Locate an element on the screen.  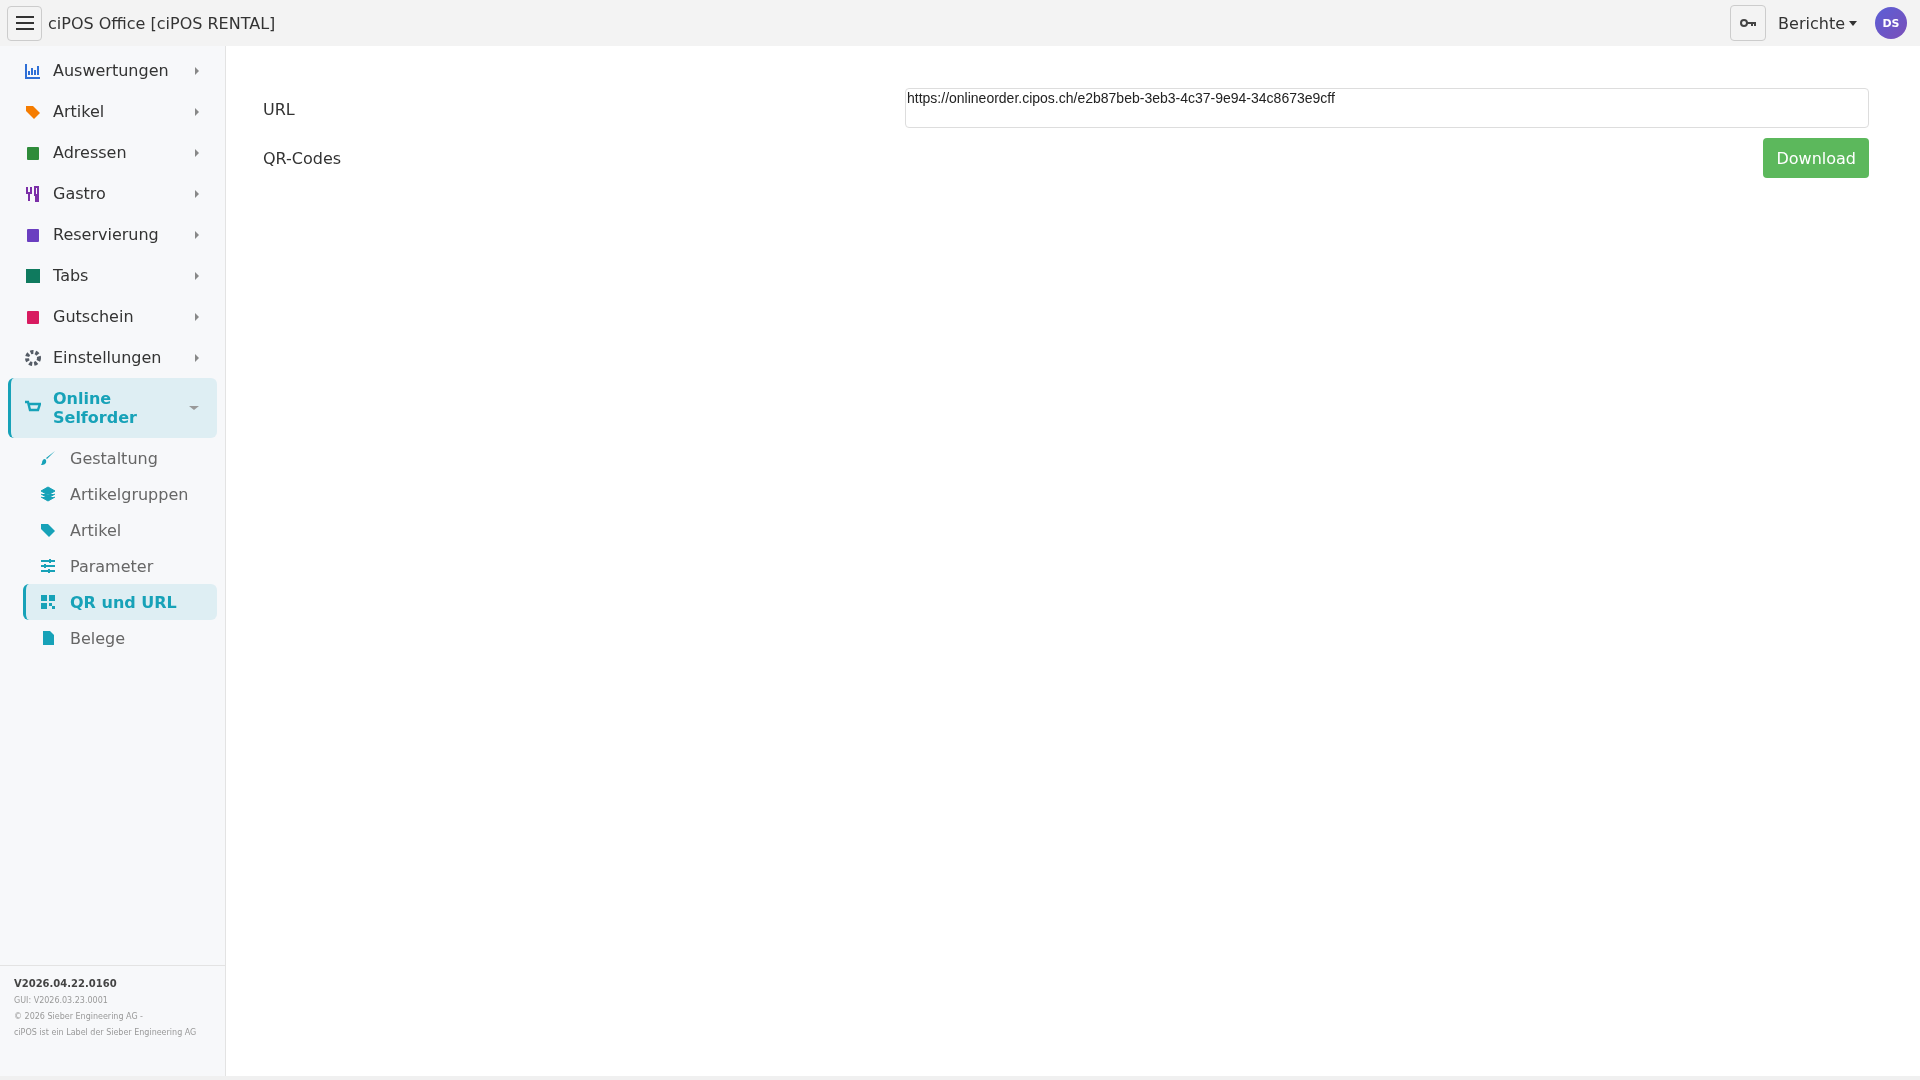
menu-button is located at coordinates (24, 23).